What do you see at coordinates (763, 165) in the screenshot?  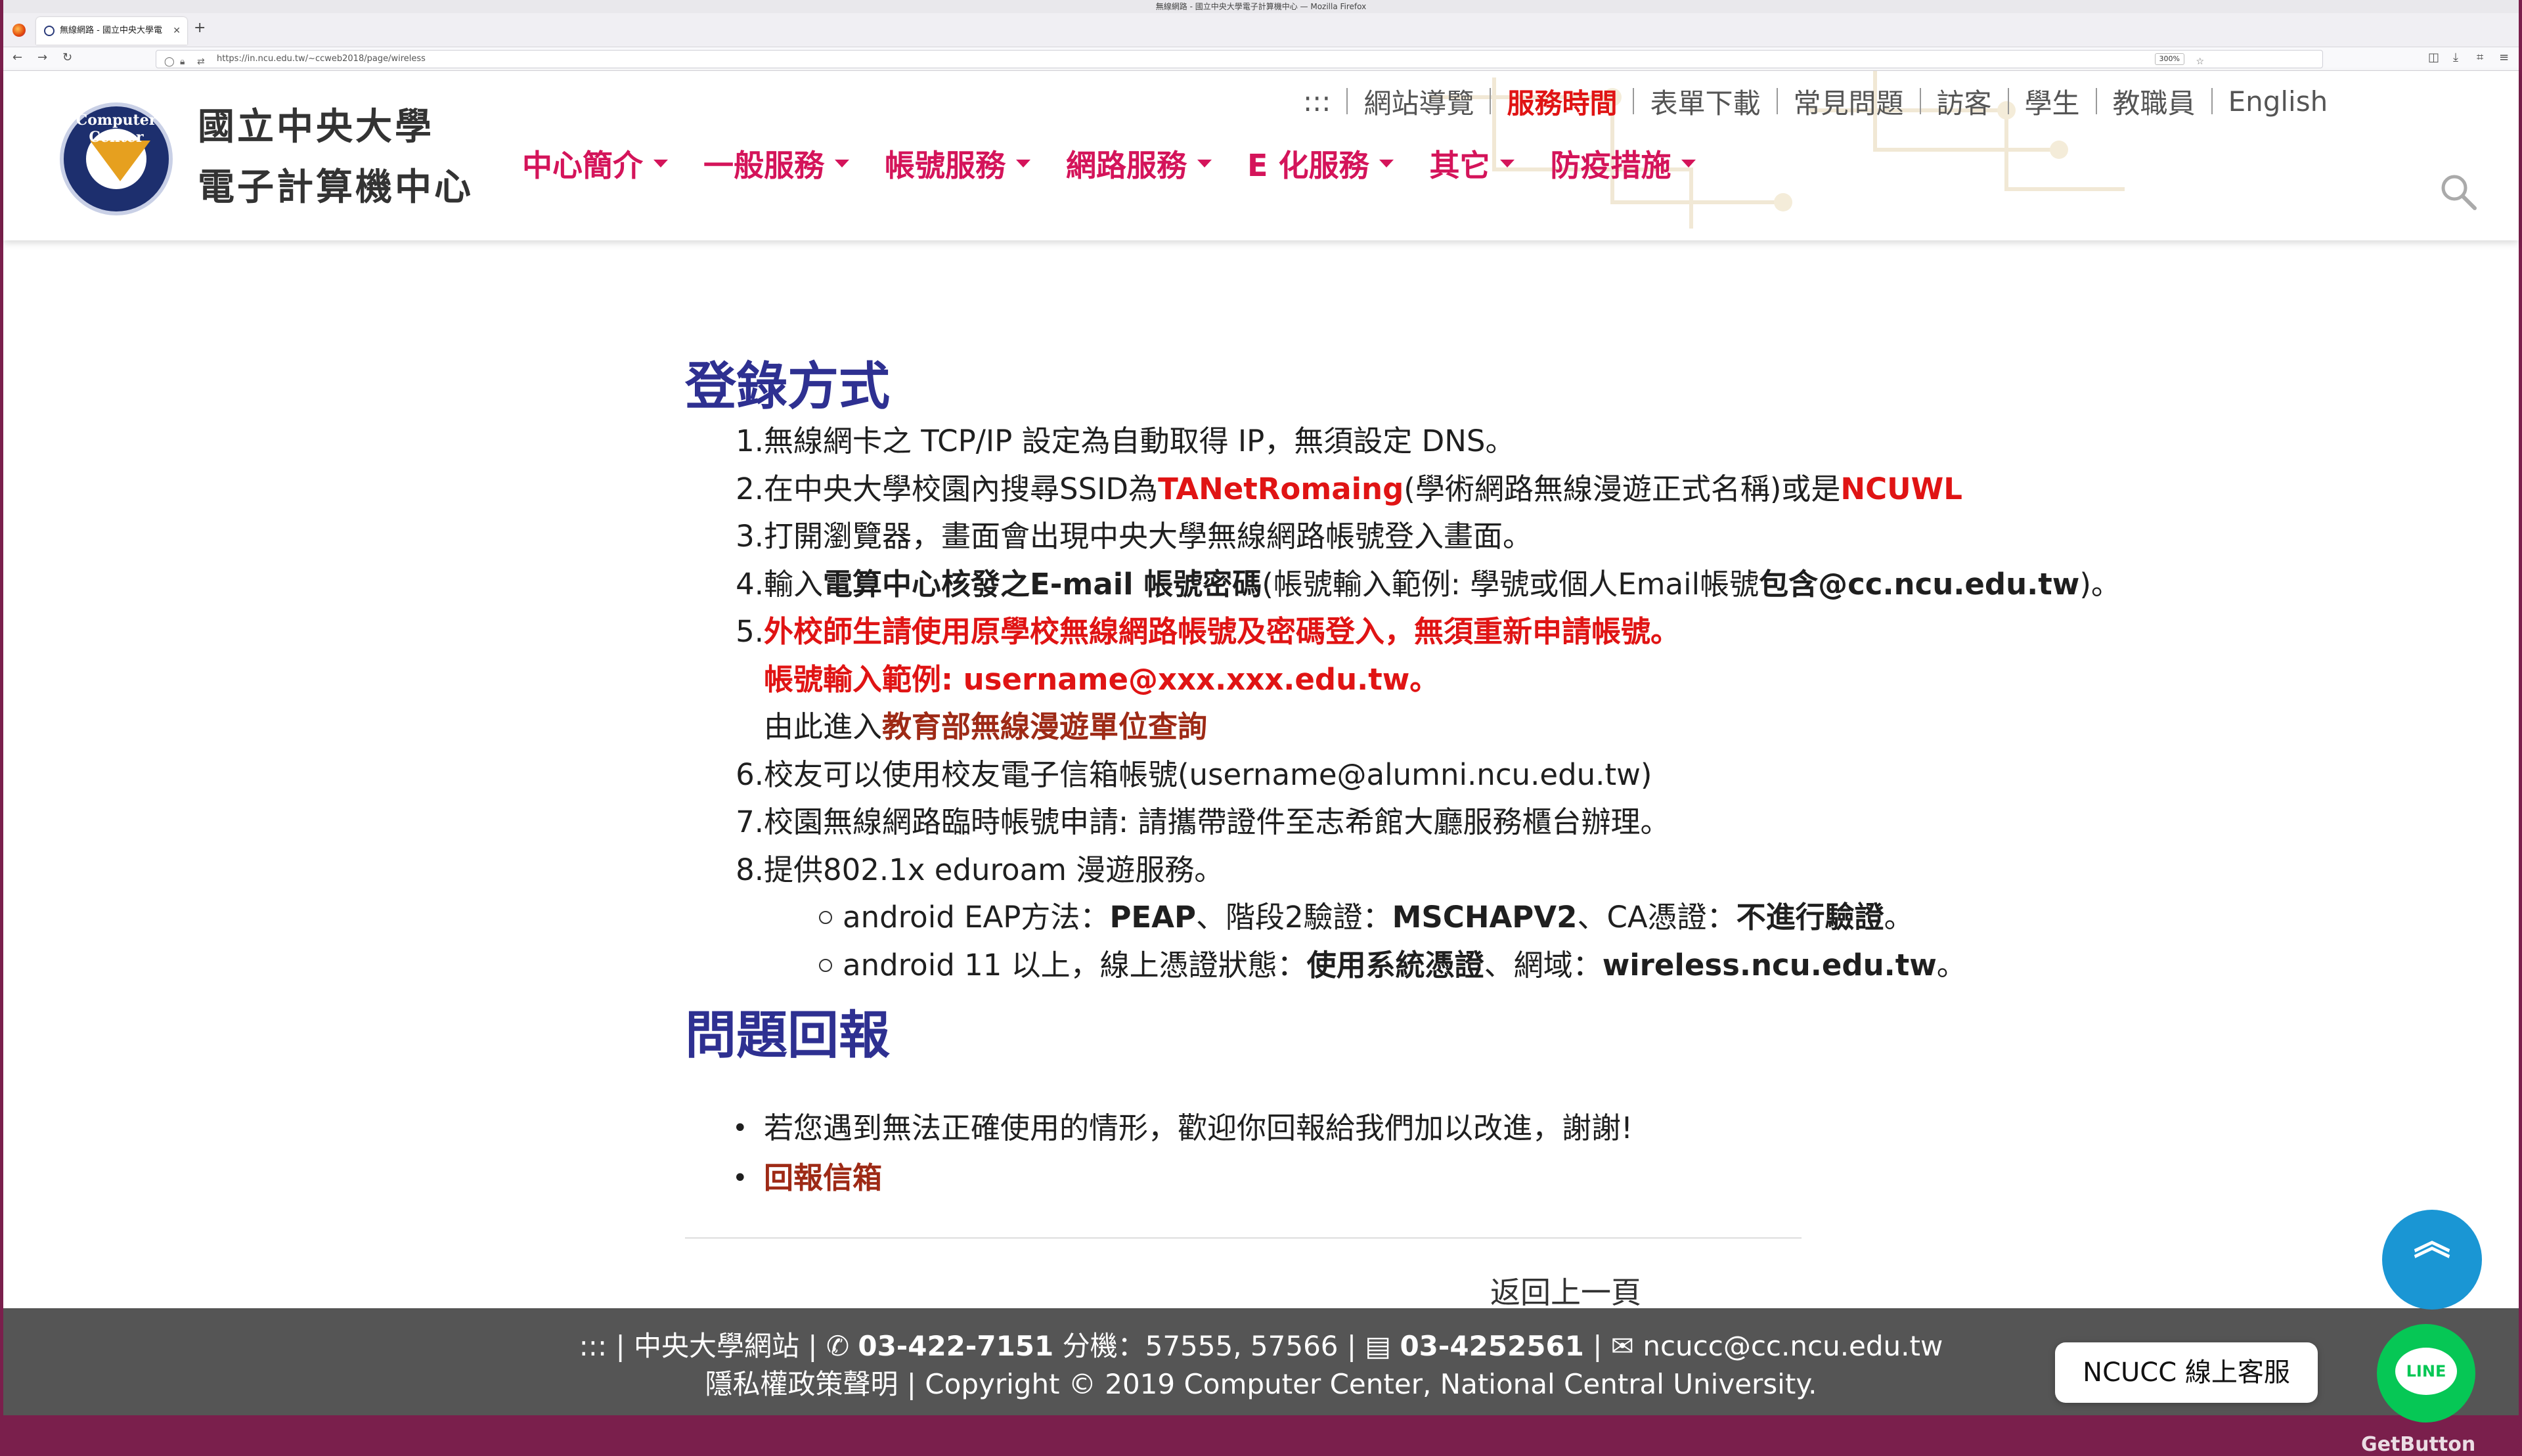 I see `menu-label: 一般服務` at bounding box center [763, 165].